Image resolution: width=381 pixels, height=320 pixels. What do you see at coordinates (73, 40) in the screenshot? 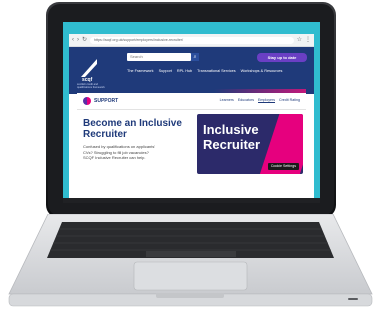
I see `back-icon: ‹` at bounding box center [73, 40].